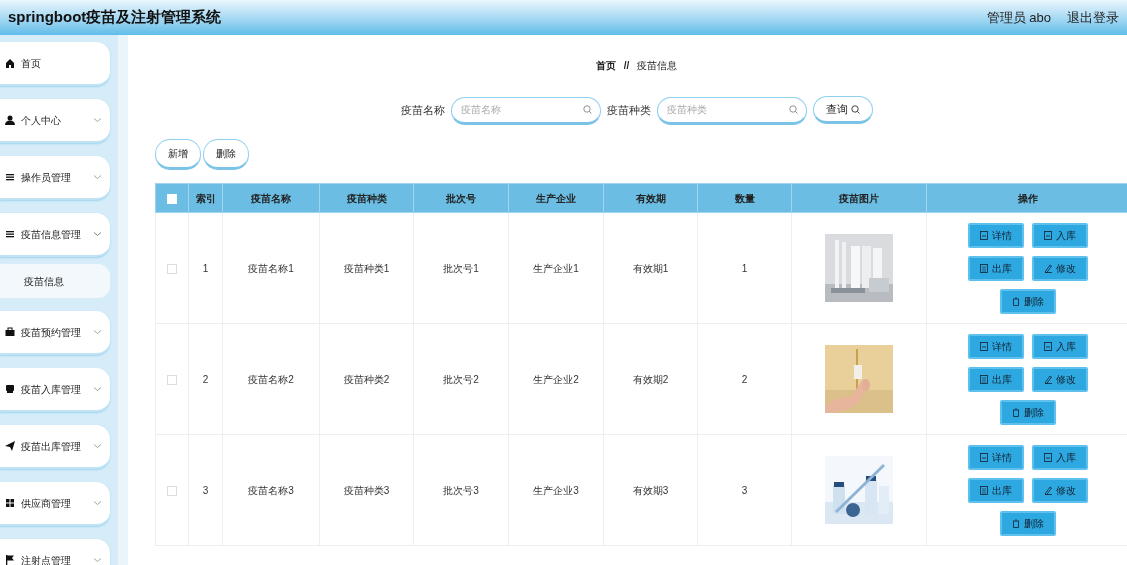  I want to click on table-cell: 生产企业3, so click(556, 490).